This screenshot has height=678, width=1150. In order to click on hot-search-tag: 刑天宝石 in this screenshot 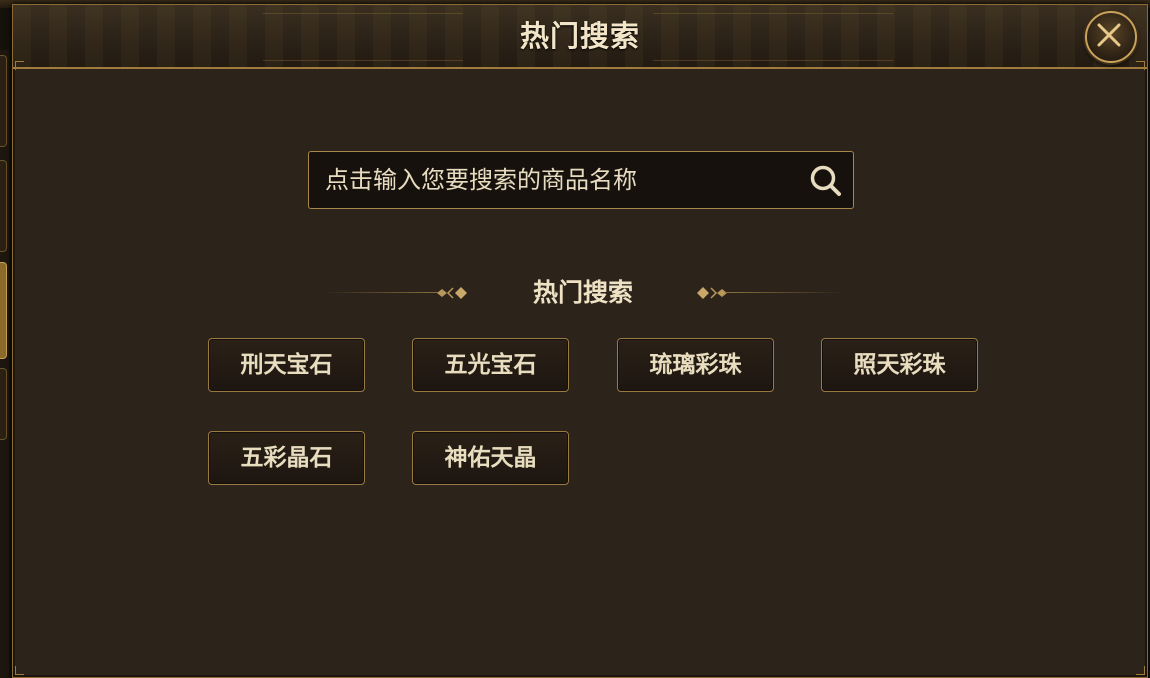, I will do `click(286, 365)`.